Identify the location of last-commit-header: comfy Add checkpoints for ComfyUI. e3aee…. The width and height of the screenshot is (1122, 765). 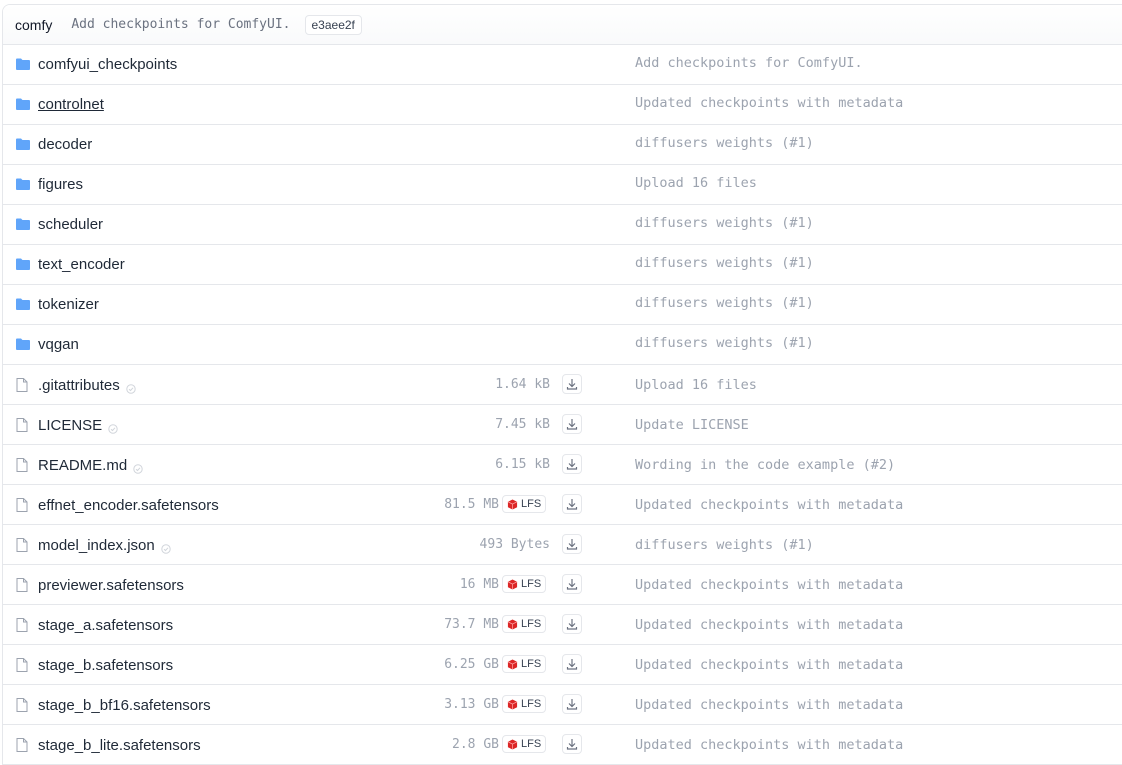
(562, 25).